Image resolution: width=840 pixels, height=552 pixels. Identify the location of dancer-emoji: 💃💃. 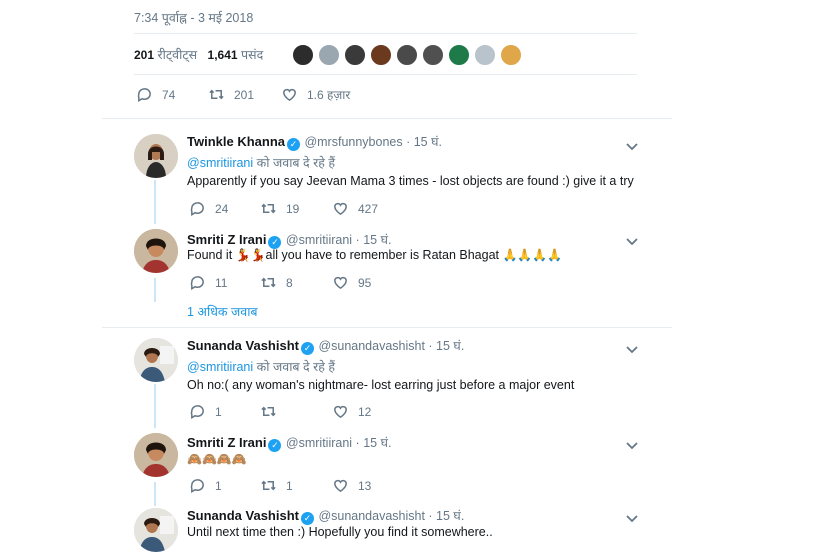
(250, 255).